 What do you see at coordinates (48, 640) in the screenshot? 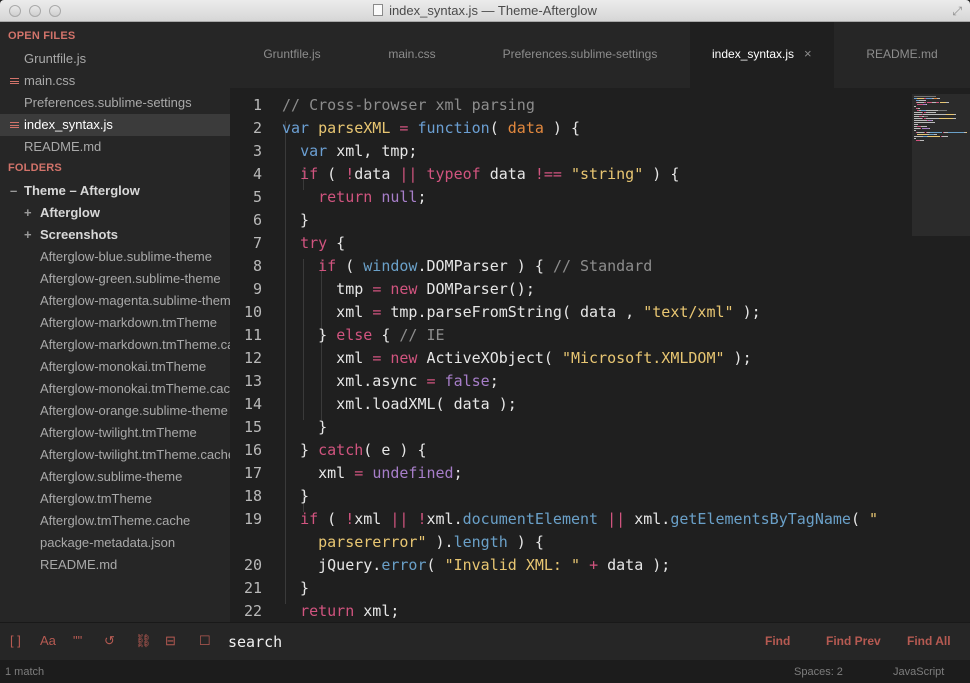
I see `case-sensitive-toggle: Aa` at bounding box center [48, 640].